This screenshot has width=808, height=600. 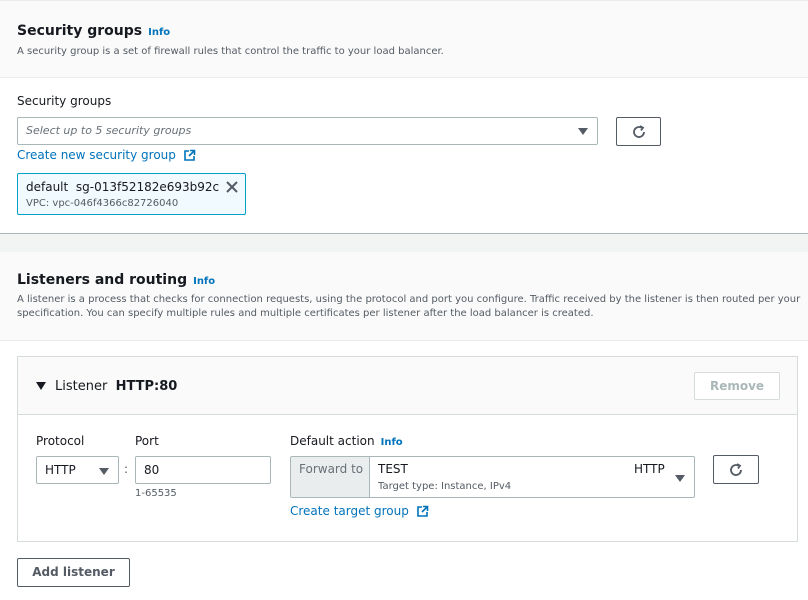 I want to click on security-groups-placeholder: Select up to 5 security groups, so click(x=109, y=130).